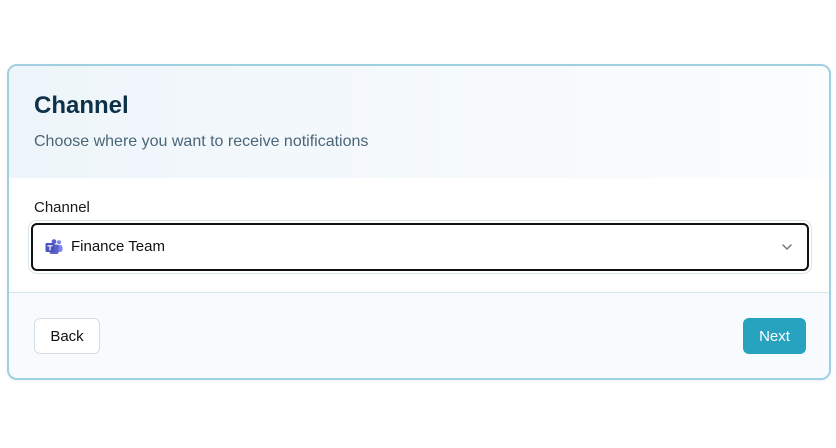  Describe the element at coordinates (118, 246) in the screenshot. I see `channel-select-value: Finance Team` at that location.